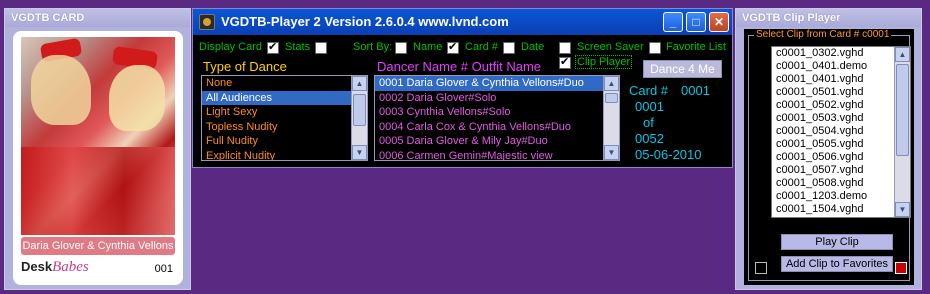 Image resolution: width=930 pixels, height=294 pixels. I want to click on add-to-favorites-button: Add Clip to Favorites, so click(837, 264).